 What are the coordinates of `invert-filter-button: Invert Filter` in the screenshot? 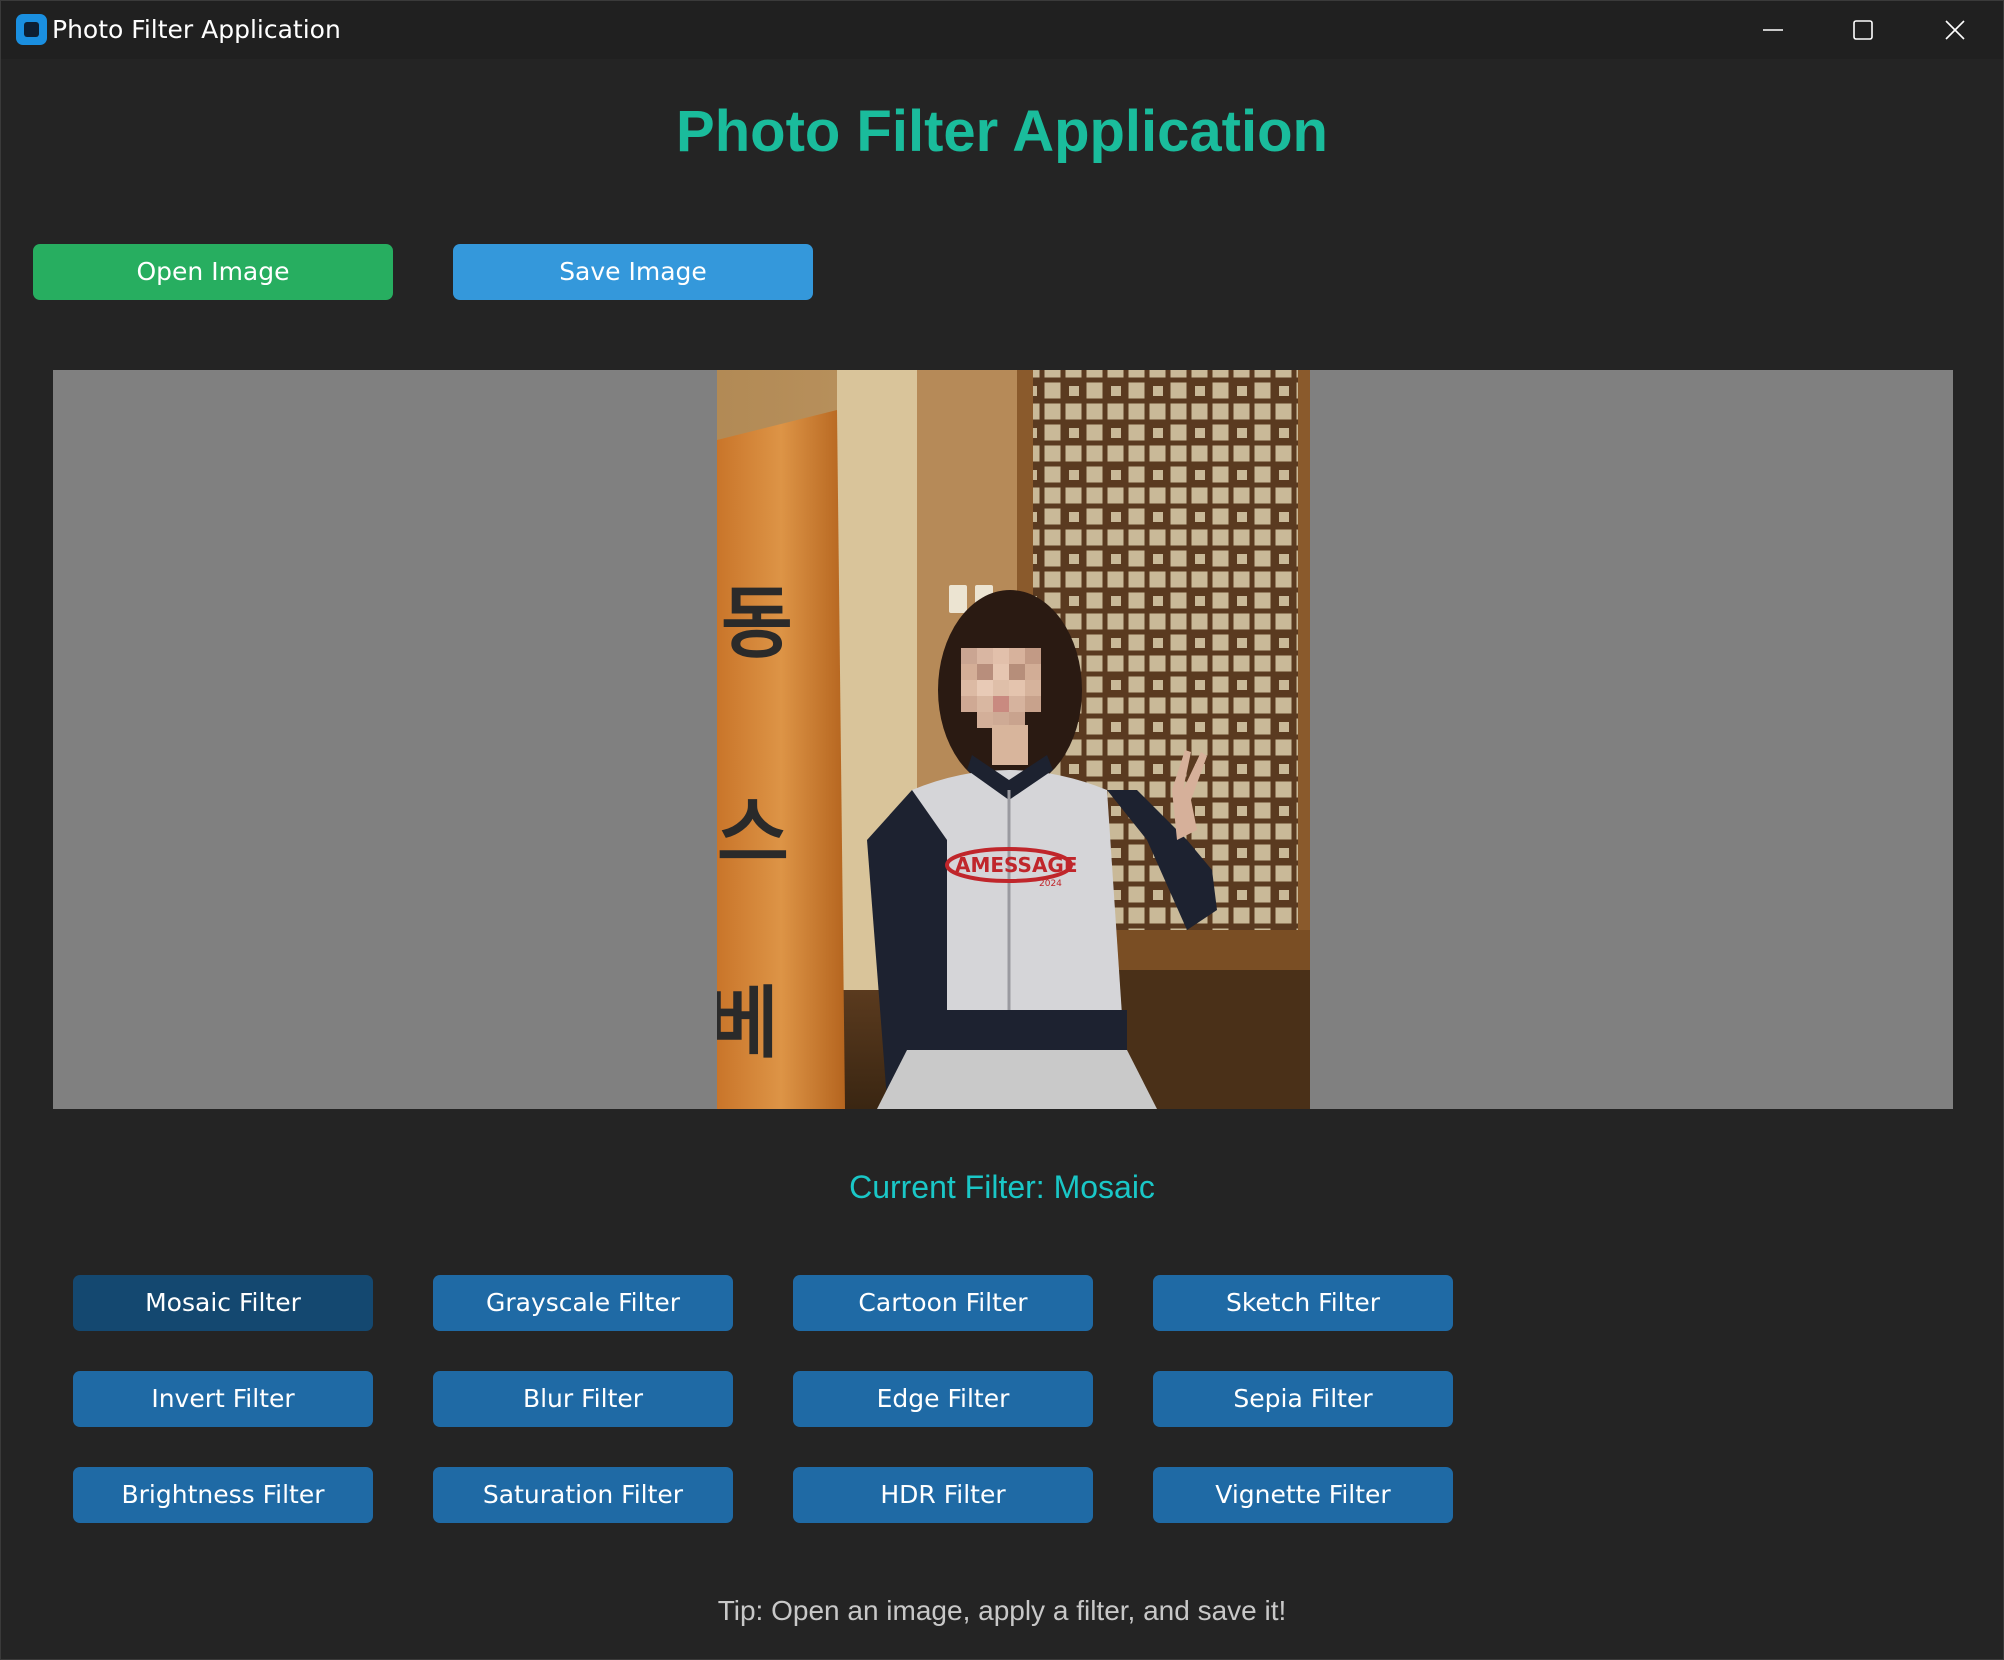 It's located at (223, 1399).